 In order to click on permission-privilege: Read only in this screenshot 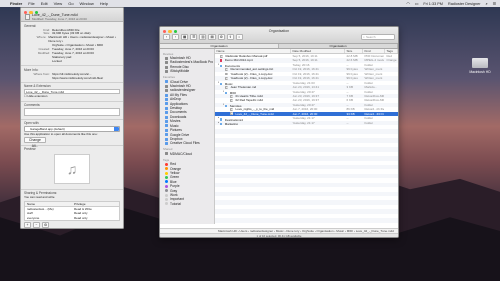, I will do `click(95, 218)`.